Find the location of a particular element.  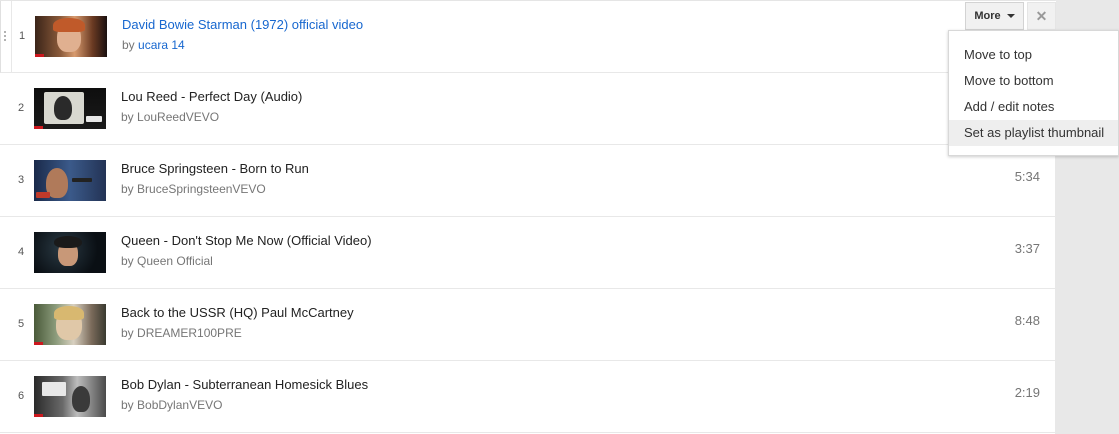

row-index: 3 is located at coordinates (21, 180).